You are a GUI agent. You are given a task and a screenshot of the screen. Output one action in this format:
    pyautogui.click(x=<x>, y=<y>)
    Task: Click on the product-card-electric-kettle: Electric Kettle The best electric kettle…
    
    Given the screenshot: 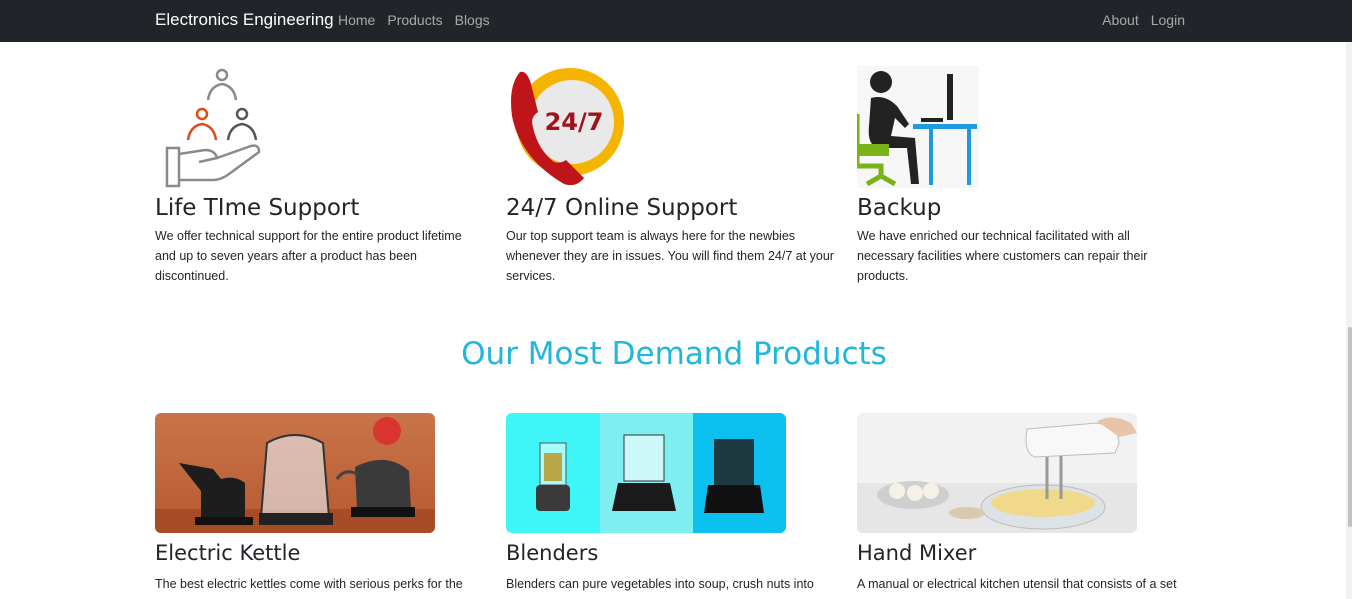 What is the action you would take?
    pyautogui.click(x=320, y=504)
    